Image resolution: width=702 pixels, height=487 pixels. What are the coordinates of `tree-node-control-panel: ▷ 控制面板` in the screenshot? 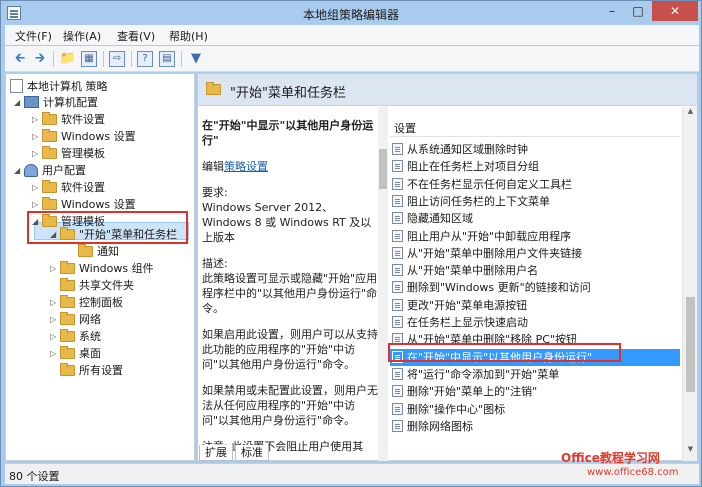 It's located at (86, 302).